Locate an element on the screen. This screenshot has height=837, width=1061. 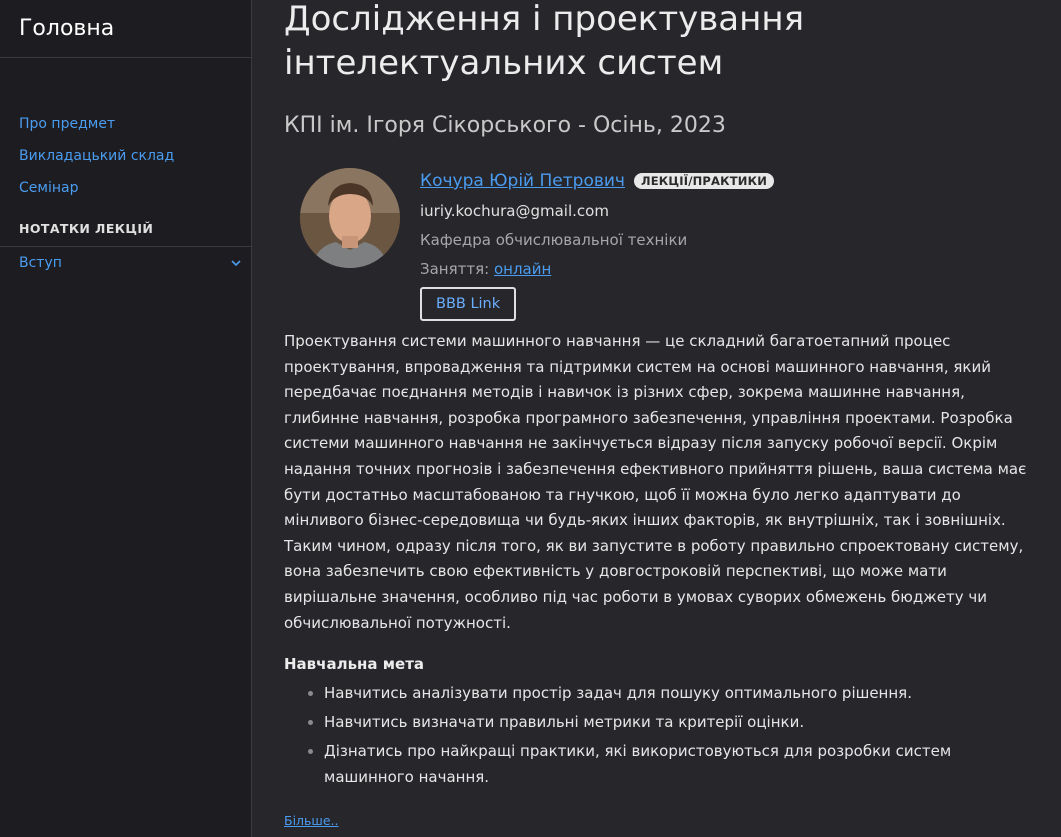
avatar-photo is located at coordinates (350, 218).